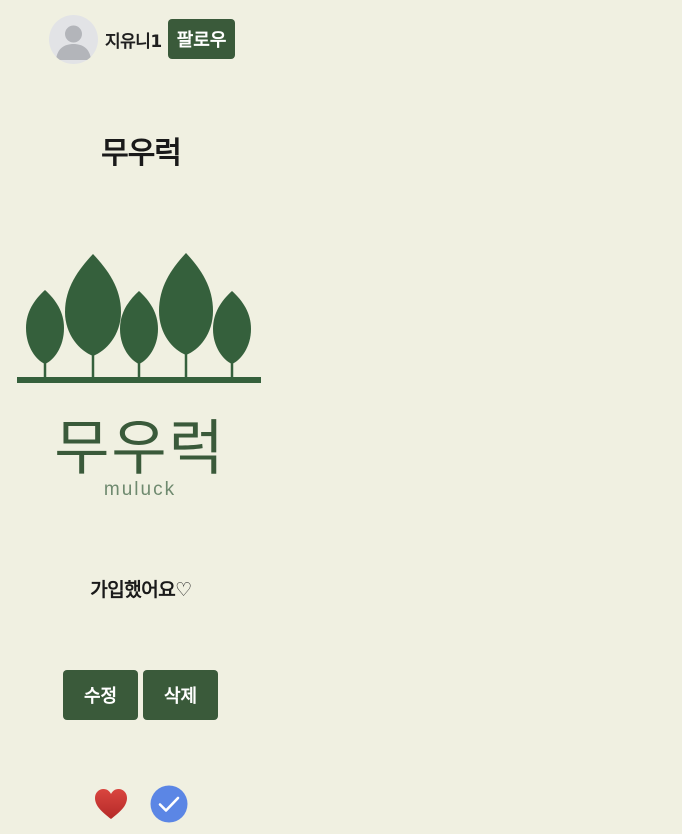  What do you see at coordinates (140, 489) in the screenshot?
I see `logo-subtitle: muluck` at bounding box center [140, 489].